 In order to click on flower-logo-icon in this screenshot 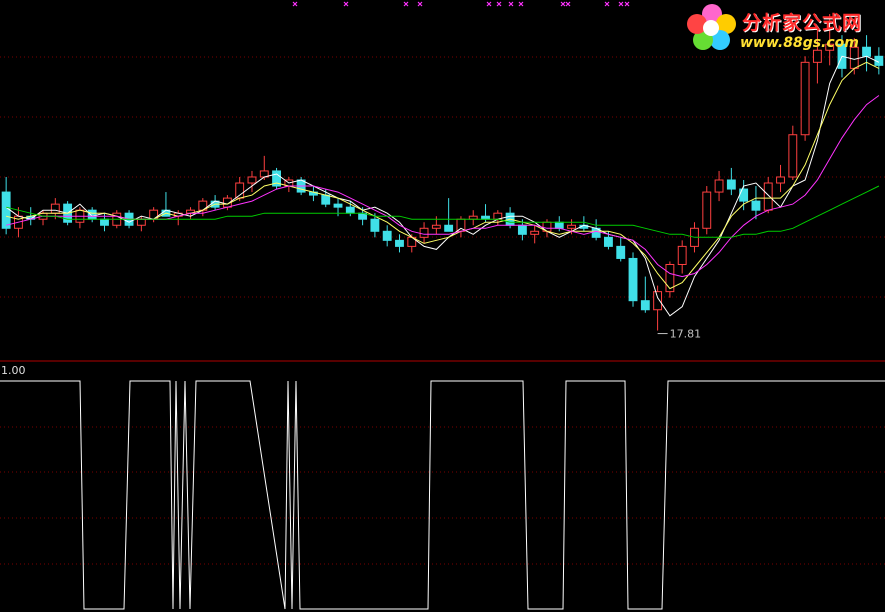, I will do `click(711, 27)`.